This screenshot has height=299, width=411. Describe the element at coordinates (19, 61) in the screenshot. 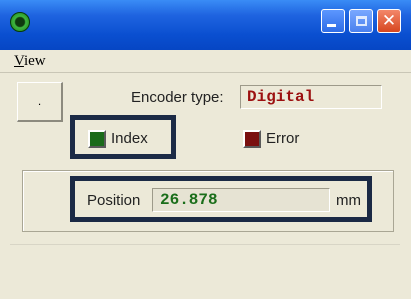

I see `menu-view-mnemonic: V` at that location.